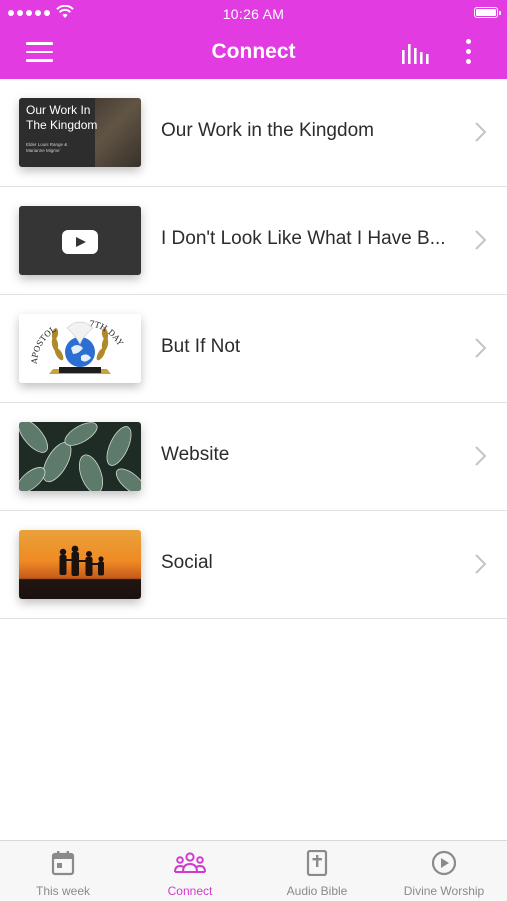 Image resolution: width=507 pixels, height=901 pixels. I want to click on tab-connect: Connect, so click(190, 871).